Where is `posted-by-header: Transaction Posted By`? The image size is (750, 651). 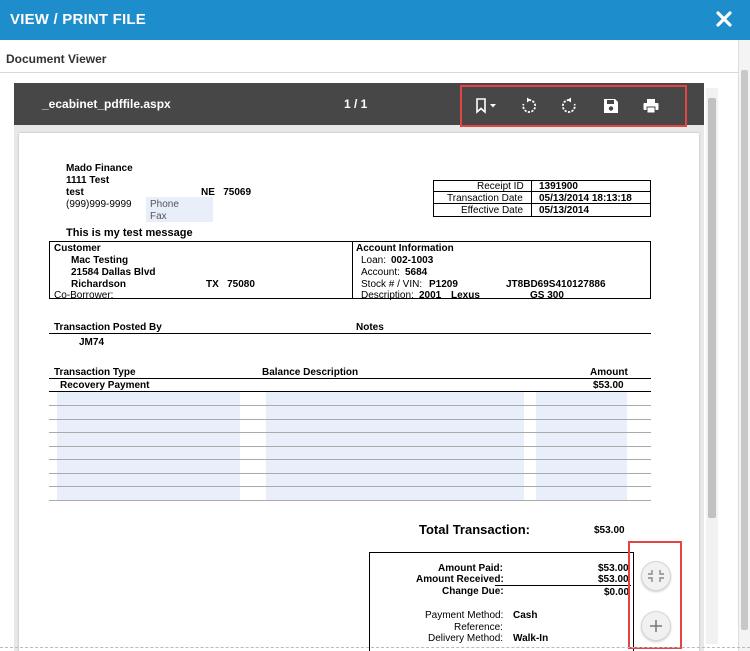 posted-by-header: Transaction Posted By is located at coordinates (108, 327).